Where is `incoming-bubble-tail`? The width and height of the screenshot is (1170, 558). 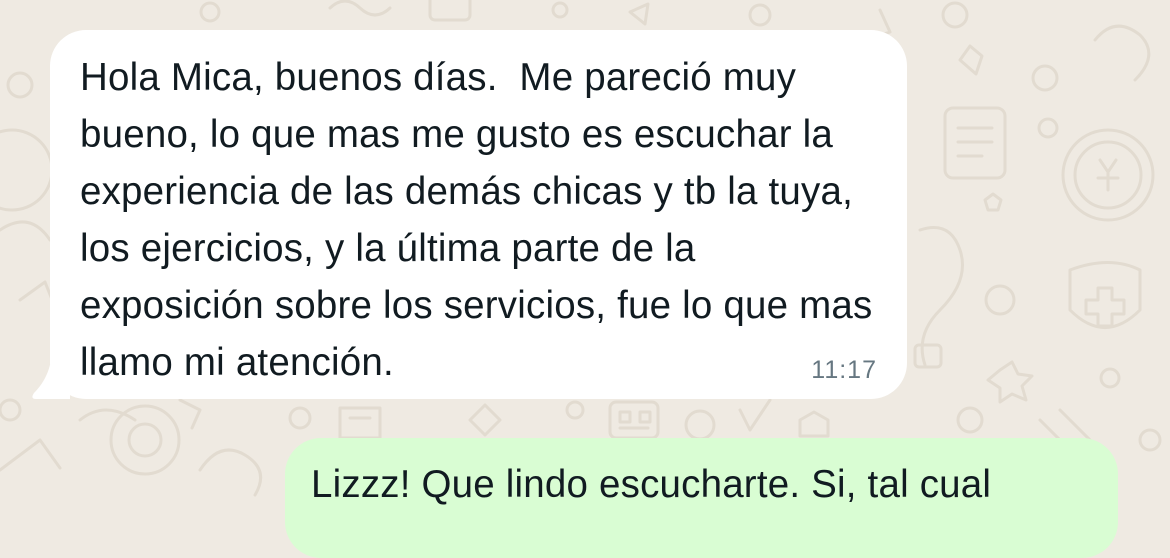 incoming-bubble-tail is located at coordinates (51, 376).